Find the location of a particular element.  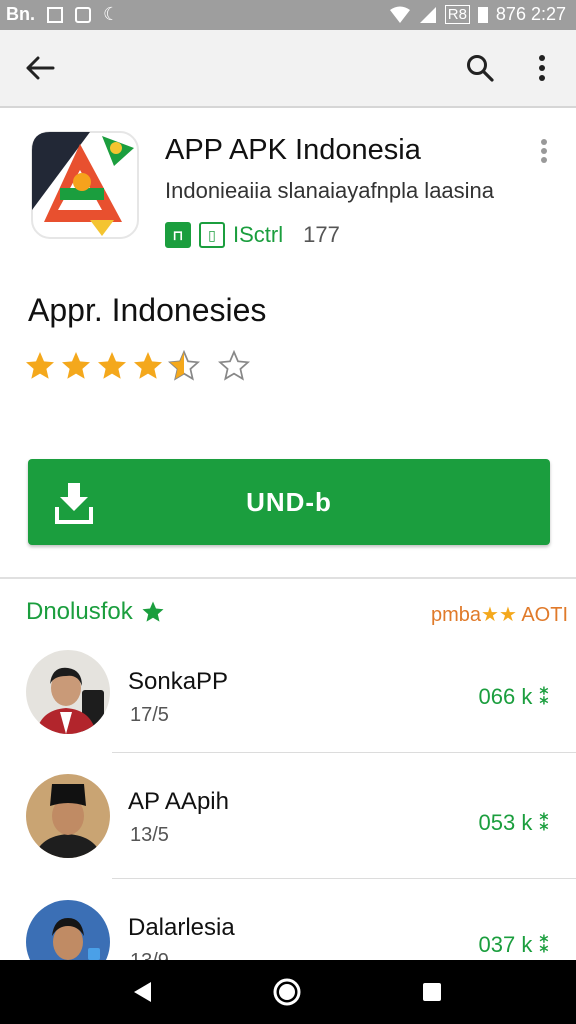

more-vert-icon is located at coordinates (542, 68).